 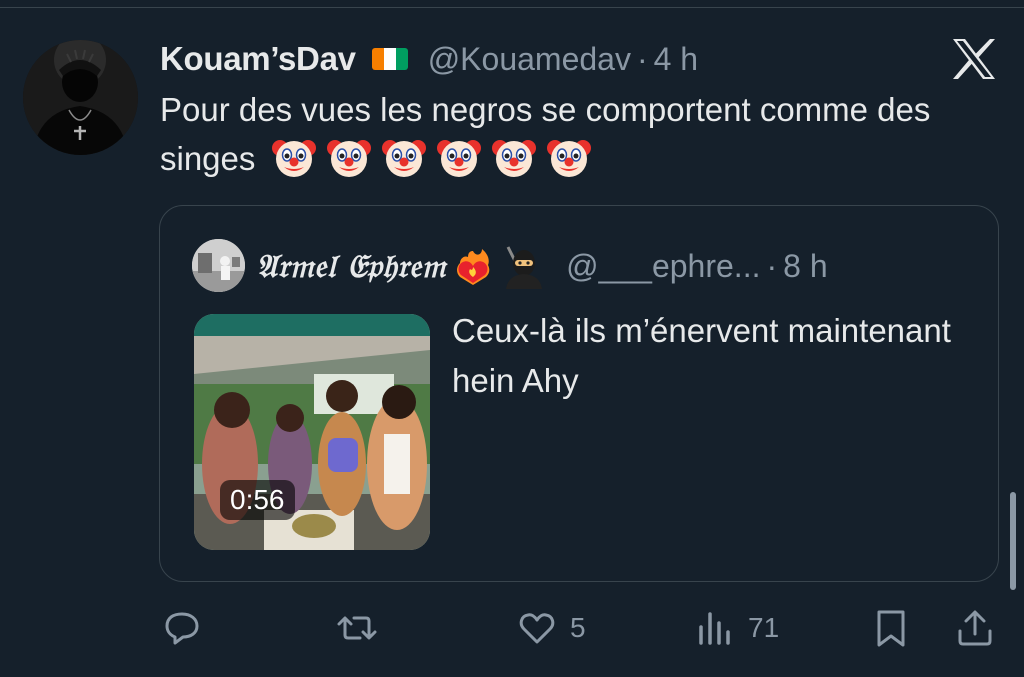 What do you see at coordinates (529, 59) in the screenshot?
I see `author-handle: @Kouamedav` at bounding box center [529, 59].